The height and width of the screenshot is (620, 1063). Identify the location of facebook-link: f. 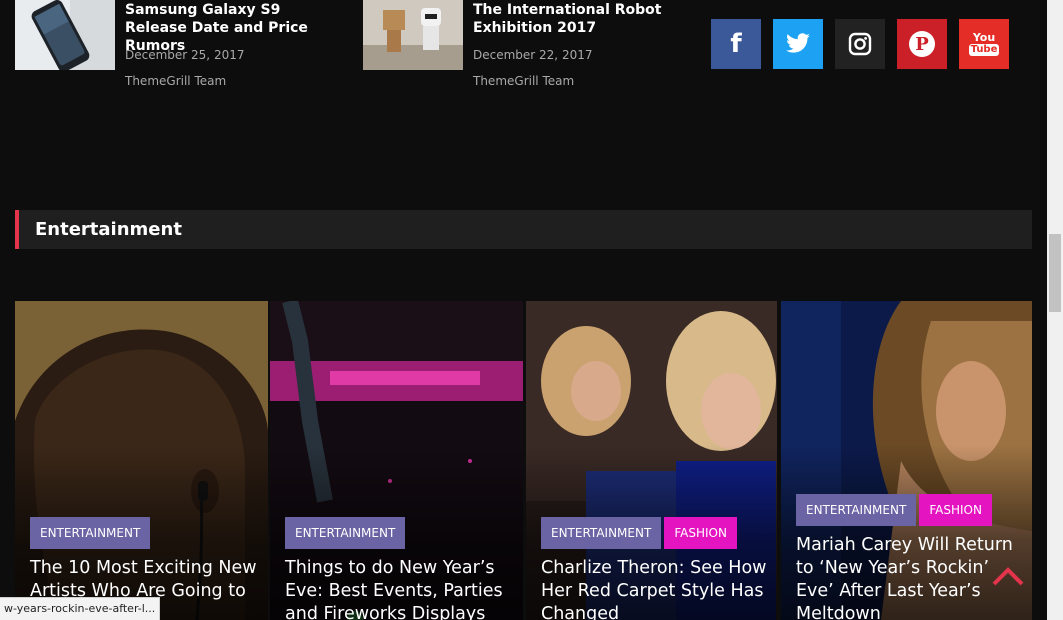
(736, 44).